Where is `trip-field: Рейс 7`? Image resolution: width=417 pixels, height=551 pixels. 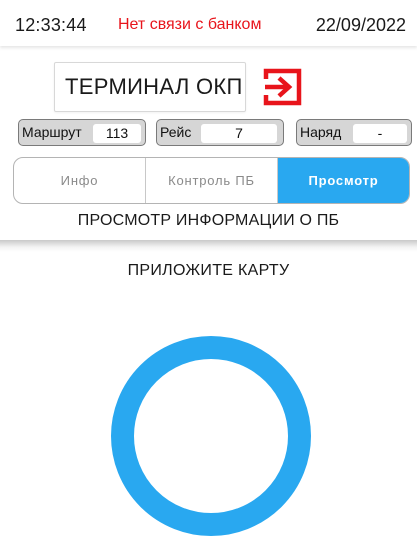
trip-field: Рейс 7 is located at coordinates (220, 132).